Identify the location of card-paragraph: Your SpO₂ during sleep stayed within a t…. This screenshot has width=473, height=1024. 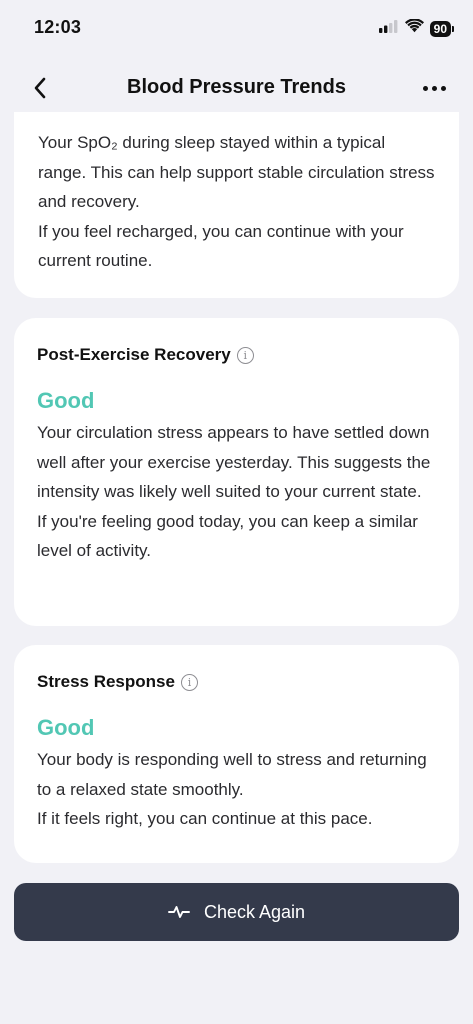
(236, 172).